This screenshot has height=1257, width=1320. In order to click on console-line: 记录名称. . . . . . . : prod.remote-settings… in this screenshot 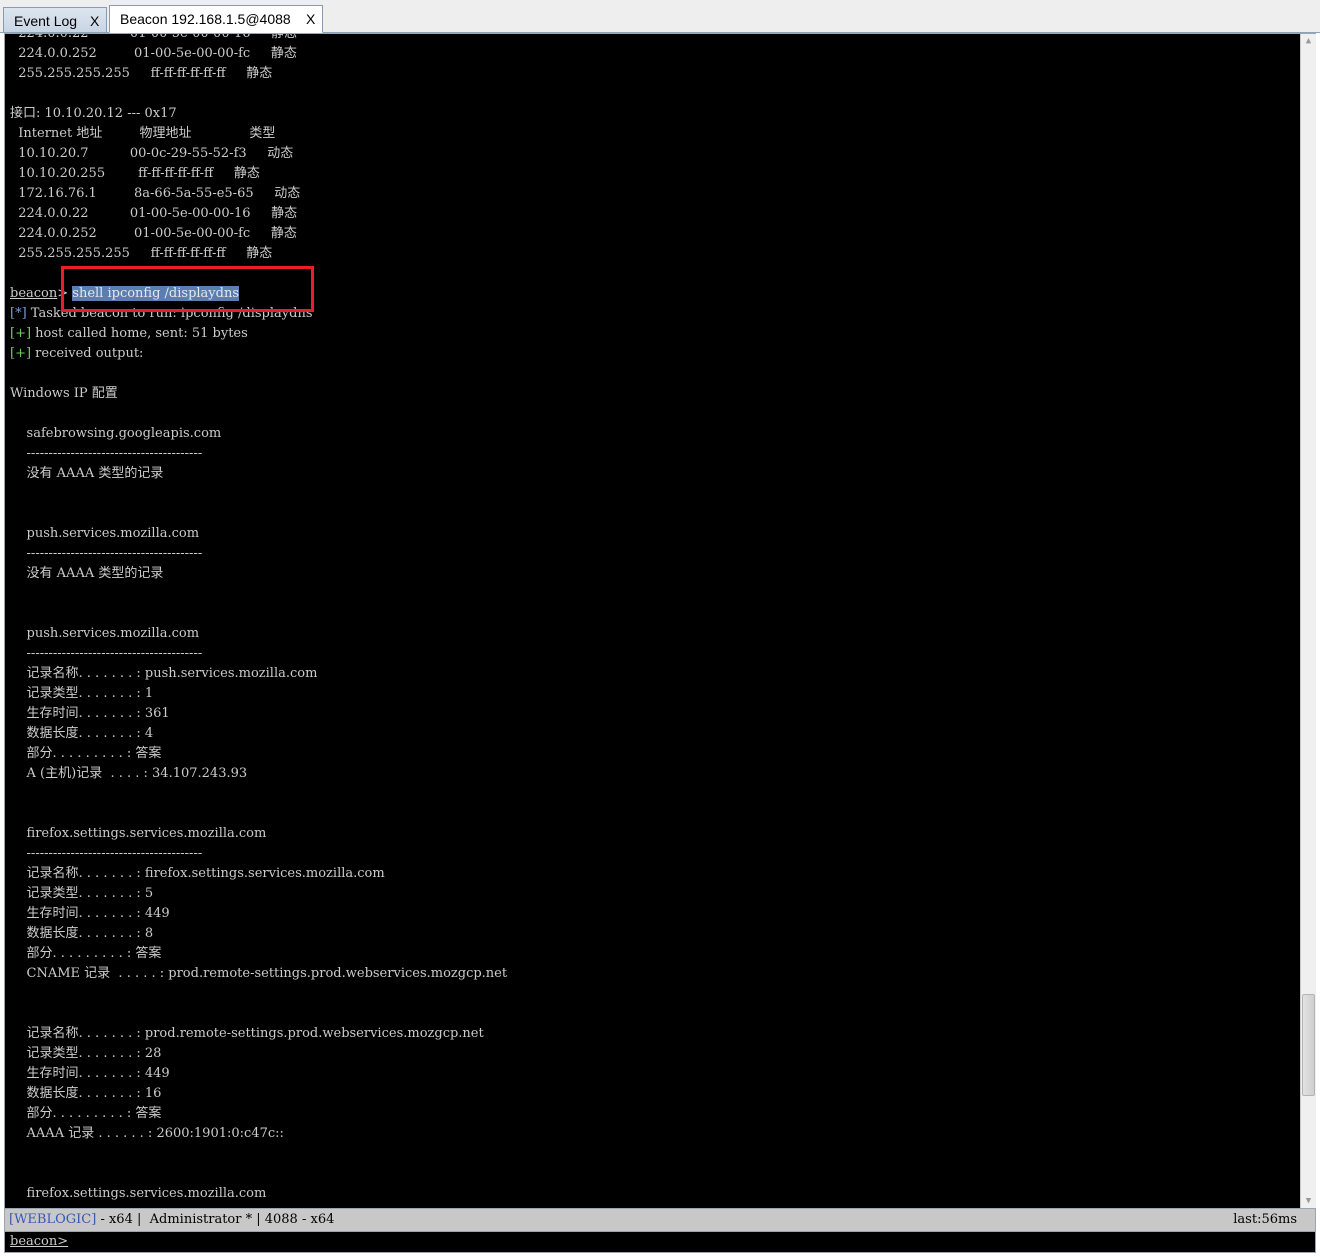, I will do `click(247, 1033)`.